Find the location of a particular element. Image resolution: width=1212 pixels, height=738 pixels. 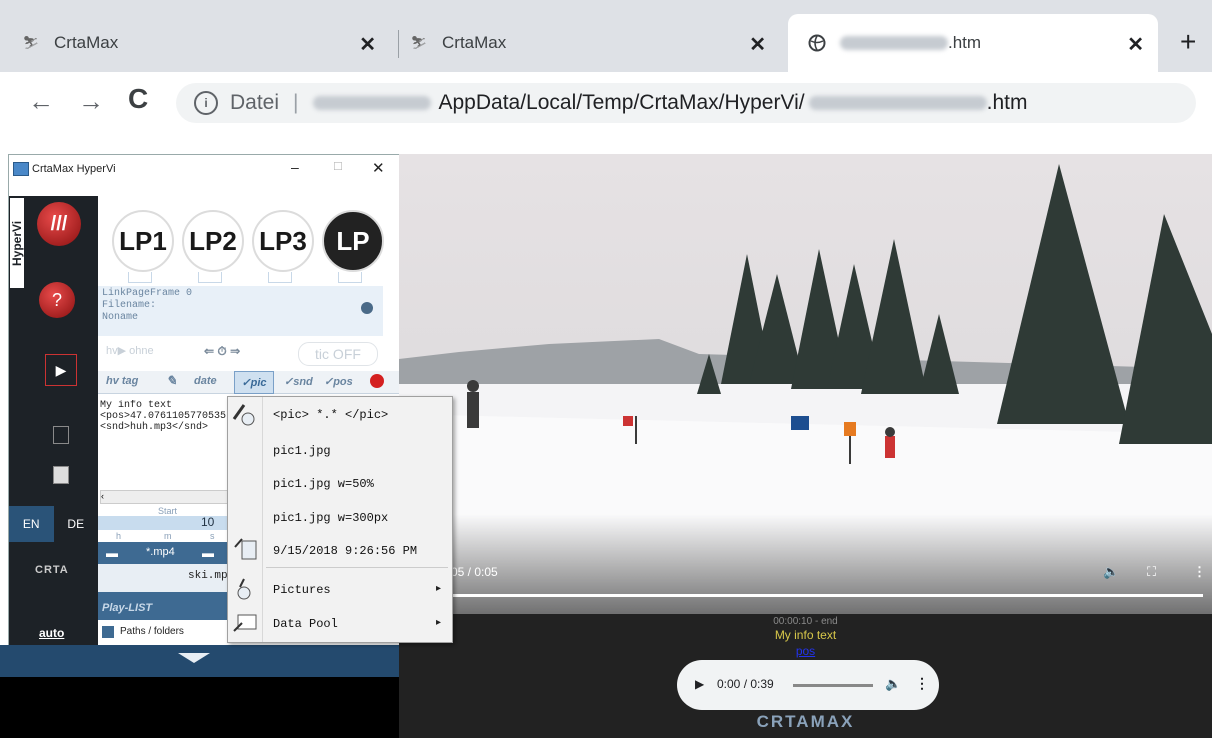

audio-progress-track is located at coordinates (833, 685).